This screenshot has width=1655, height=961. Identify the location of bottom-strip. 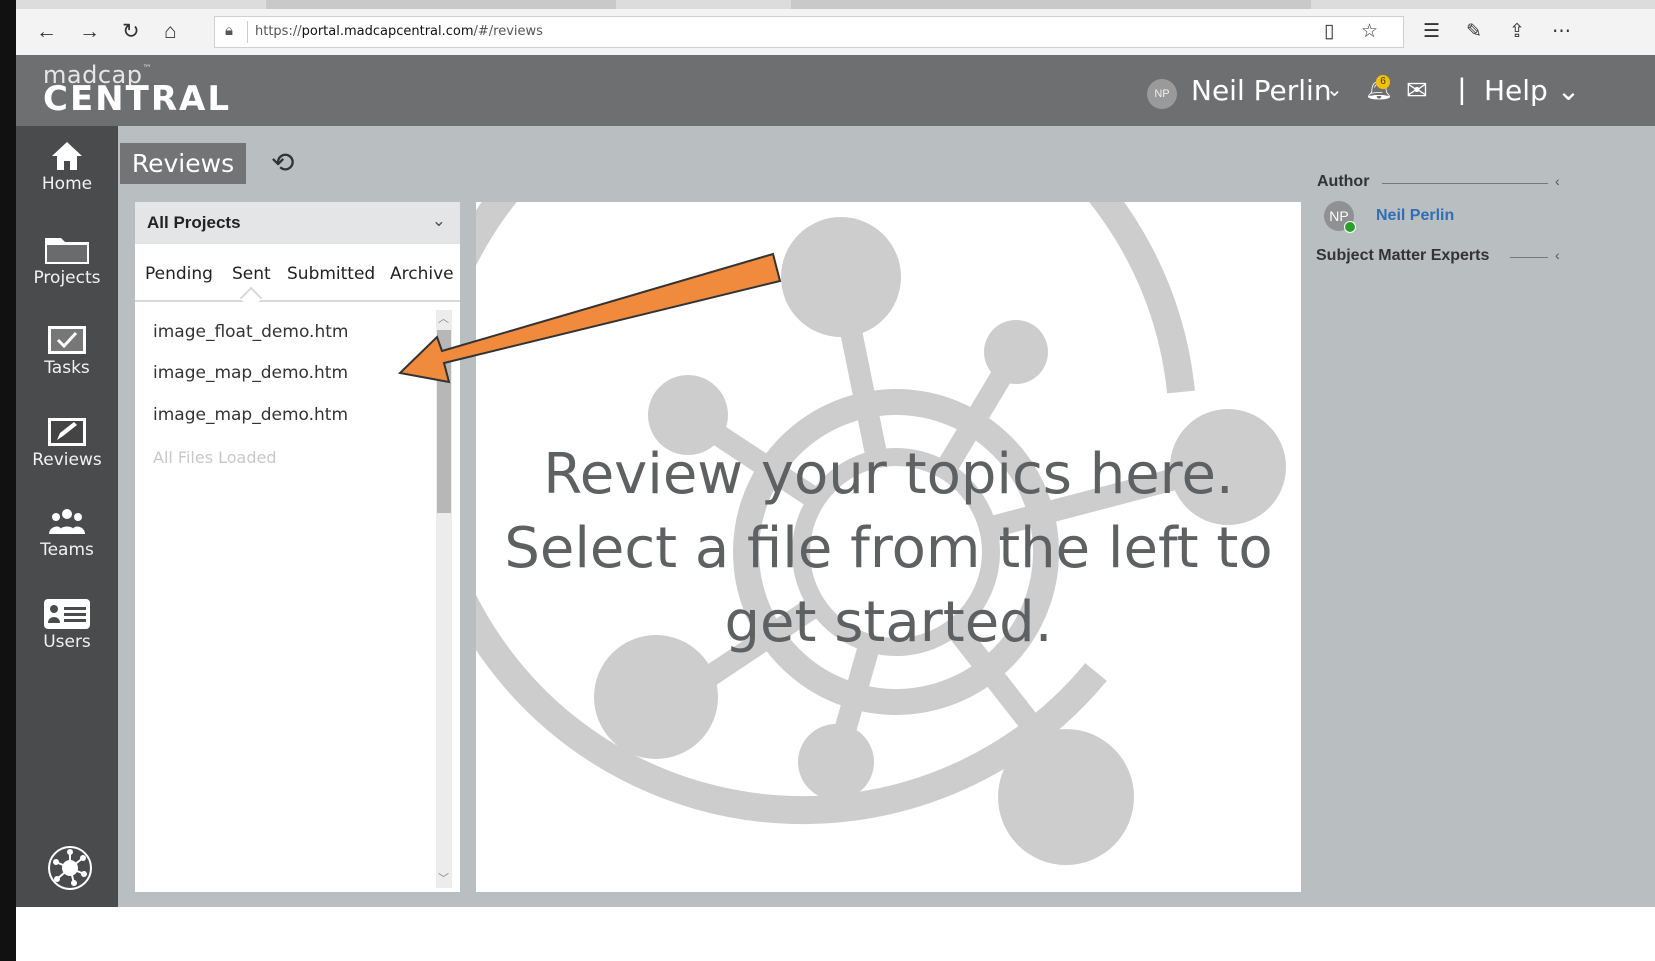
(835, 934).